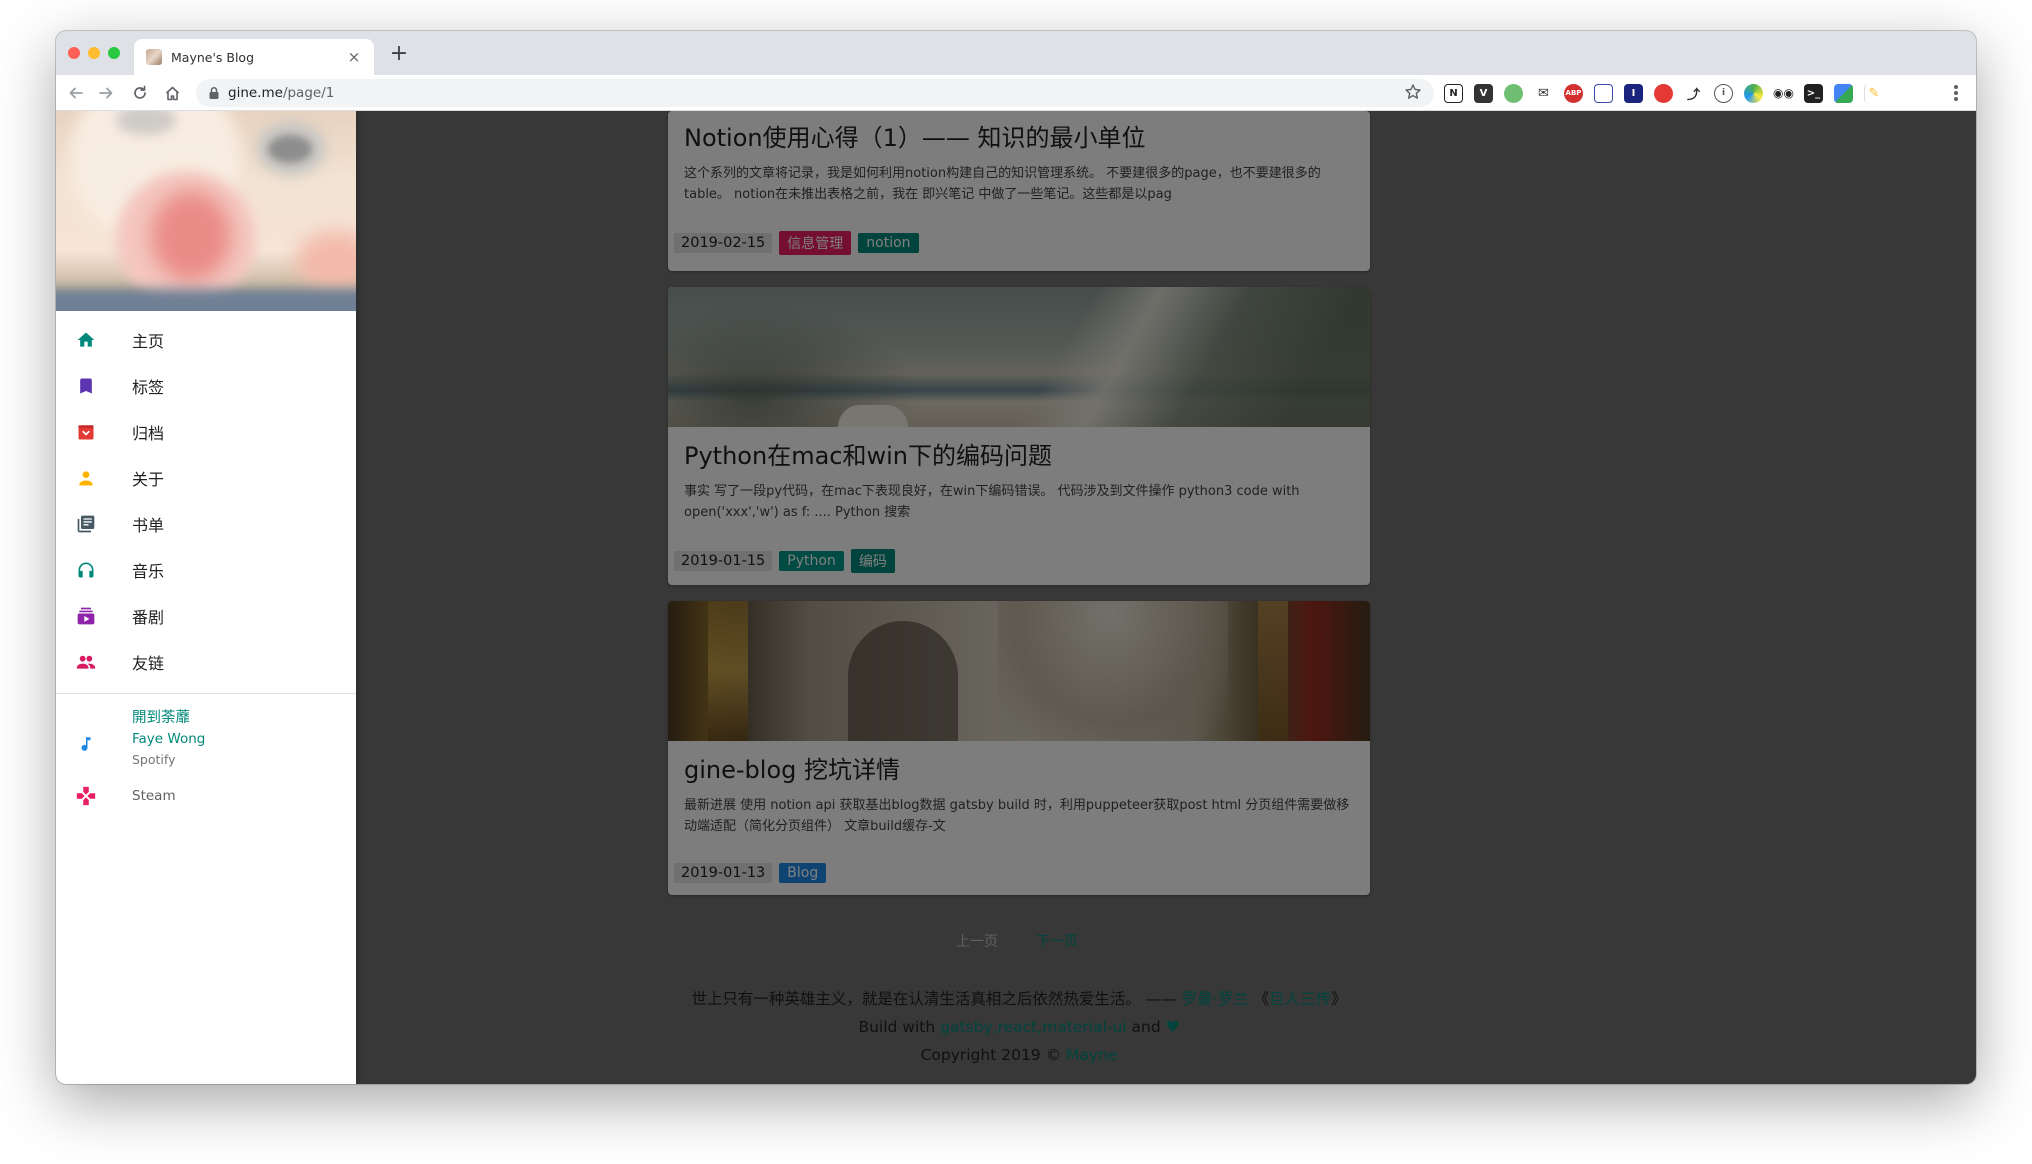 The height and width of the screenshot is (1164, 2032). What do you see at coordinates (168, 739) in the screenshot?
I see `song-artist: Faye Wong` at bounding box center [168, 739].